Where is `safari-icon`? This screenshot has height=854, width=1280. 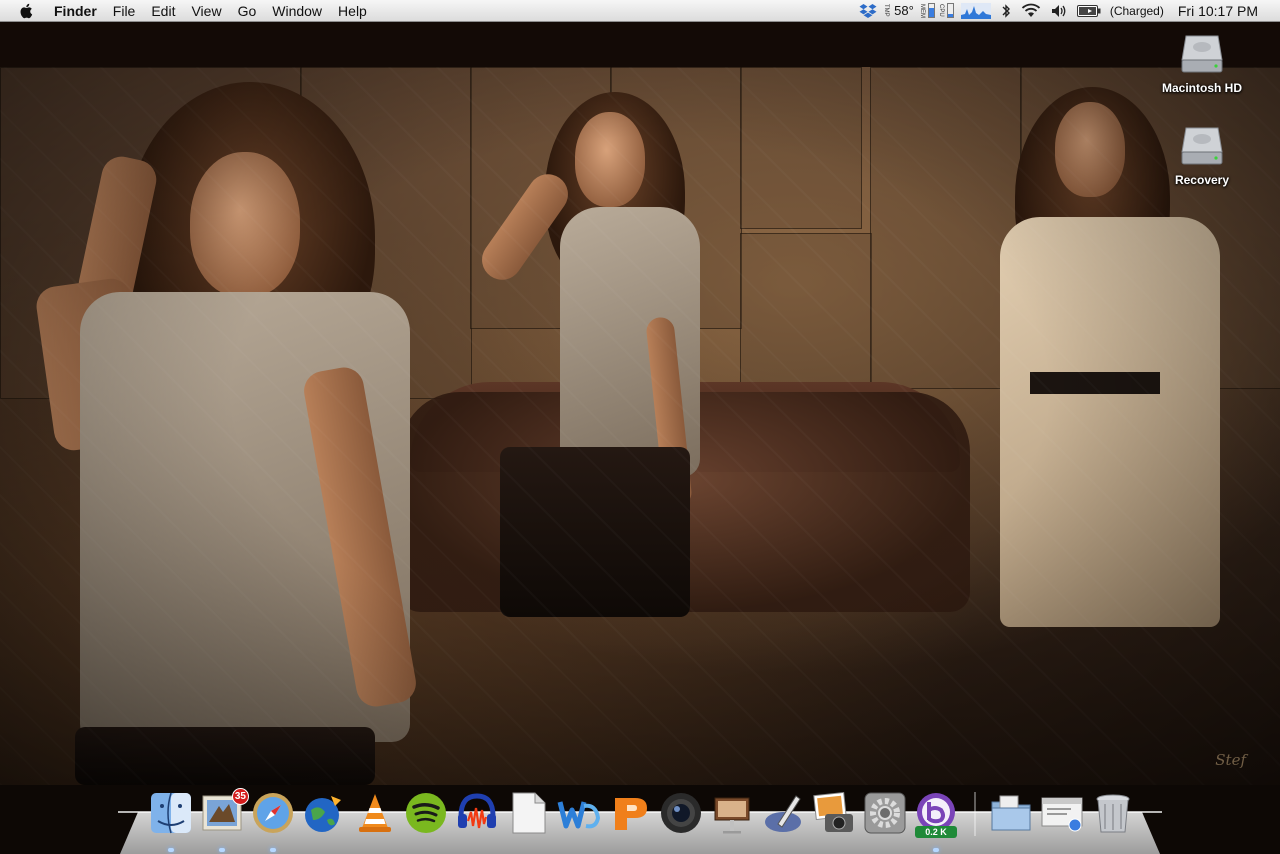
safari-icon is located at coordinates (273, 813).